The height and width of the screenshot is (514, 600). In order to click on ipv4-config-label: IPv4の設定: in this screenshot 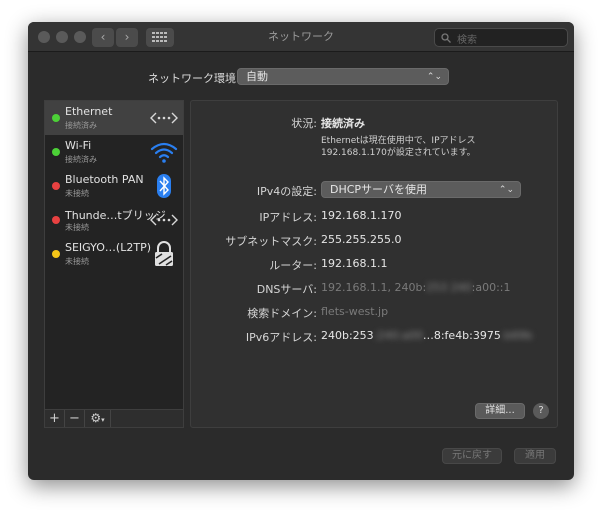, I will do `click(286, 191)`.